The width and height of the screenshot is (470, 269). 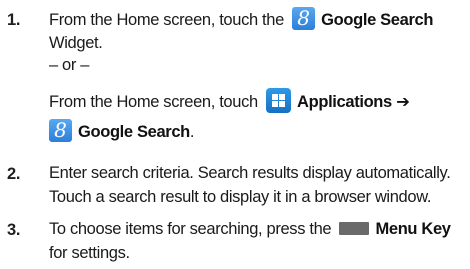 What do you see at coordinates (192, 131) in the screenshot?
I see `step-text: .` at bounding box center [192, 131].